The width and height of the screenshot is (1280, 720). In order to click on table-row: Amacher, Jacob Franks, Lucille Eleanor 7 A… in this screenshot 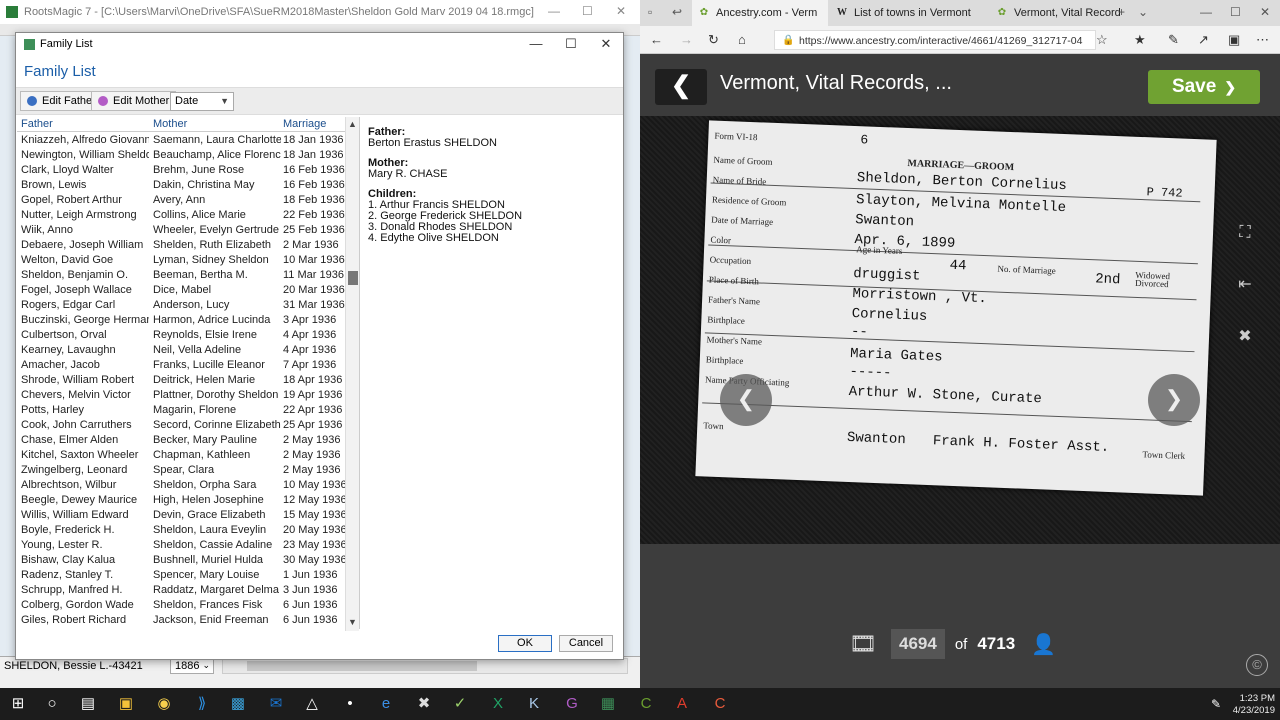, I will do `click(182, 365)`.